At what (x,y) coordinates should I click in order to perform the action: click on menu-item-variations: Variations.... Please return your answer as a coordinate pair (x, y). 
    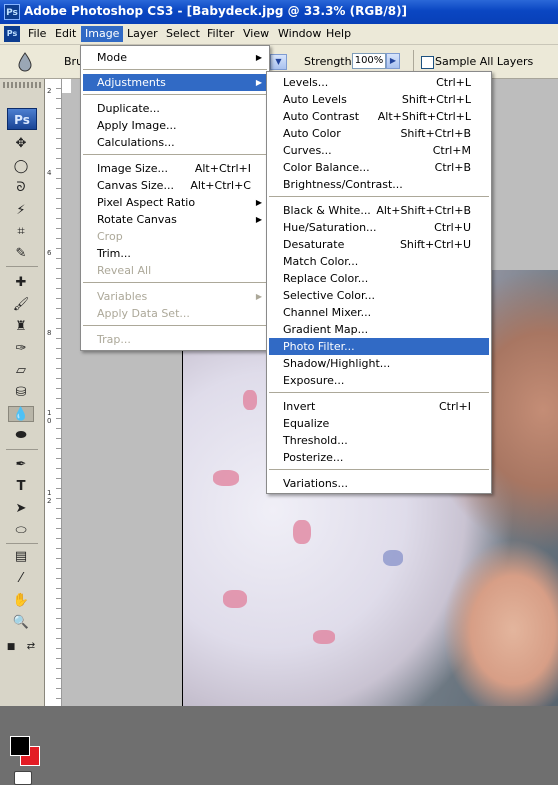
    Looking at the image, I should click on (379, 483).